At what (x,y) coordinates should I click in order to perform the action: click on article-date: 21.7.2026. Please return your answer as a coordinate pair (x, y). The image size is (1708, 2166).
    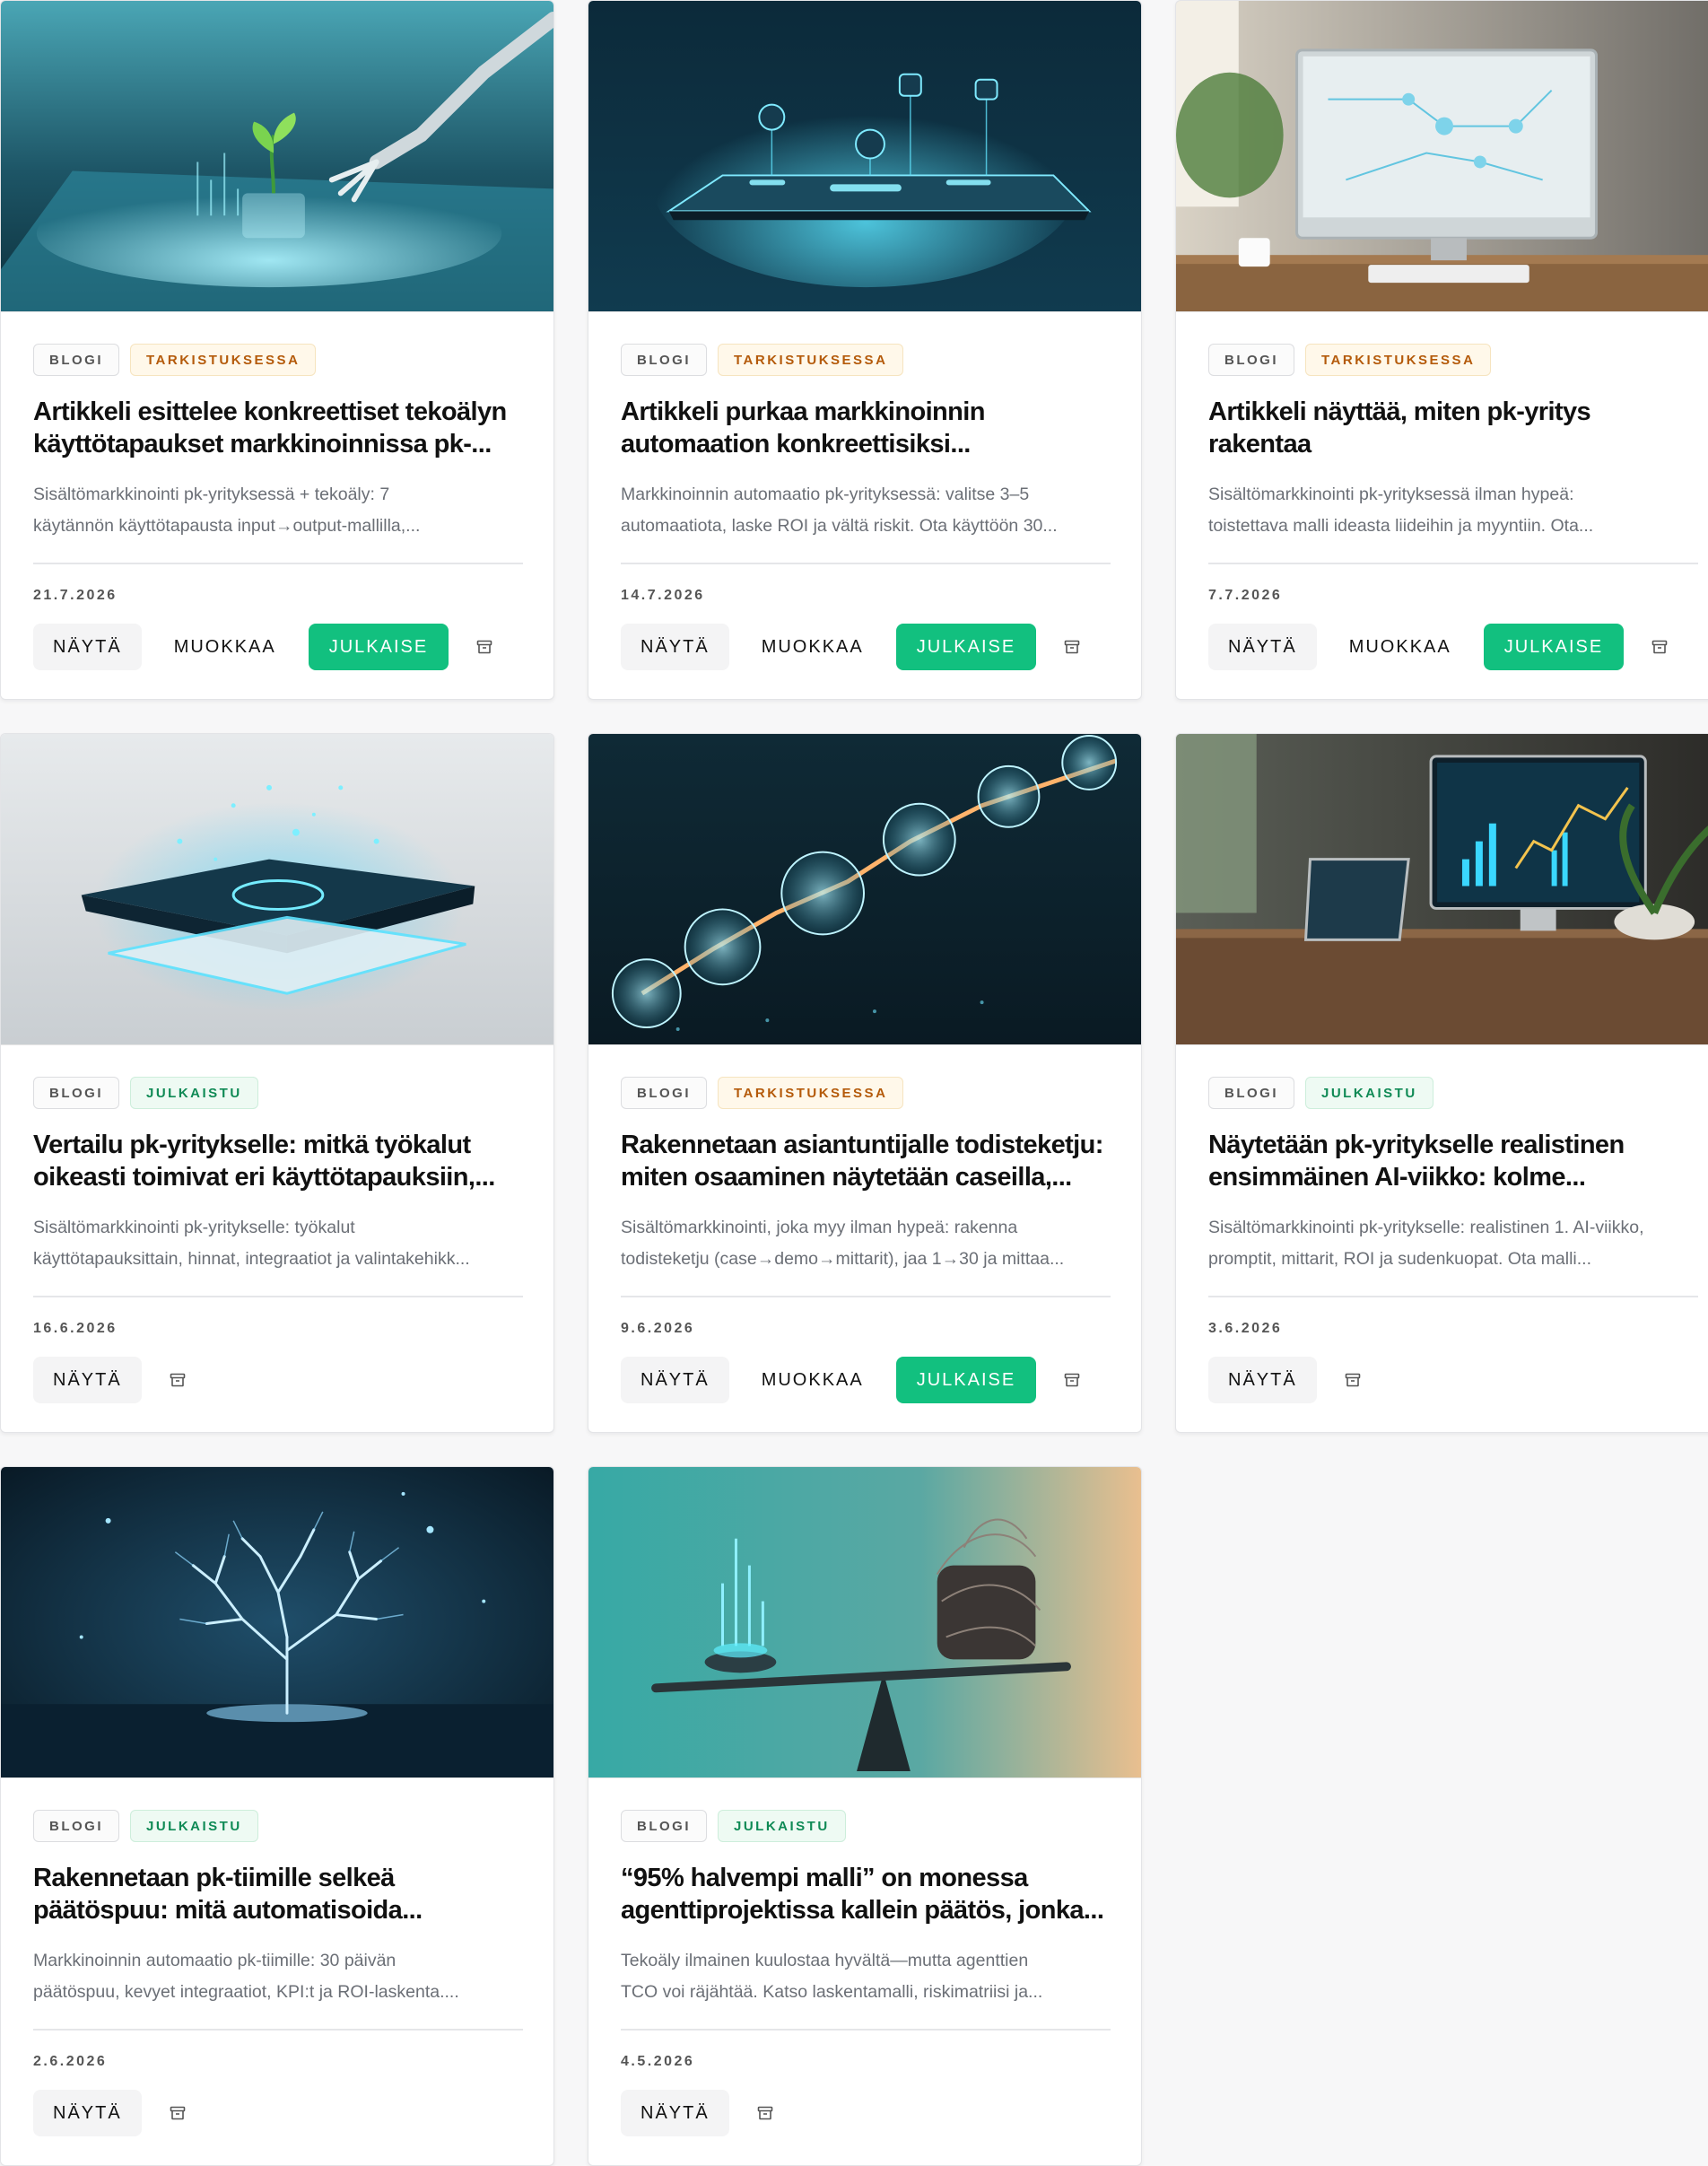
    Looking at the image, I should click on (75, 595).